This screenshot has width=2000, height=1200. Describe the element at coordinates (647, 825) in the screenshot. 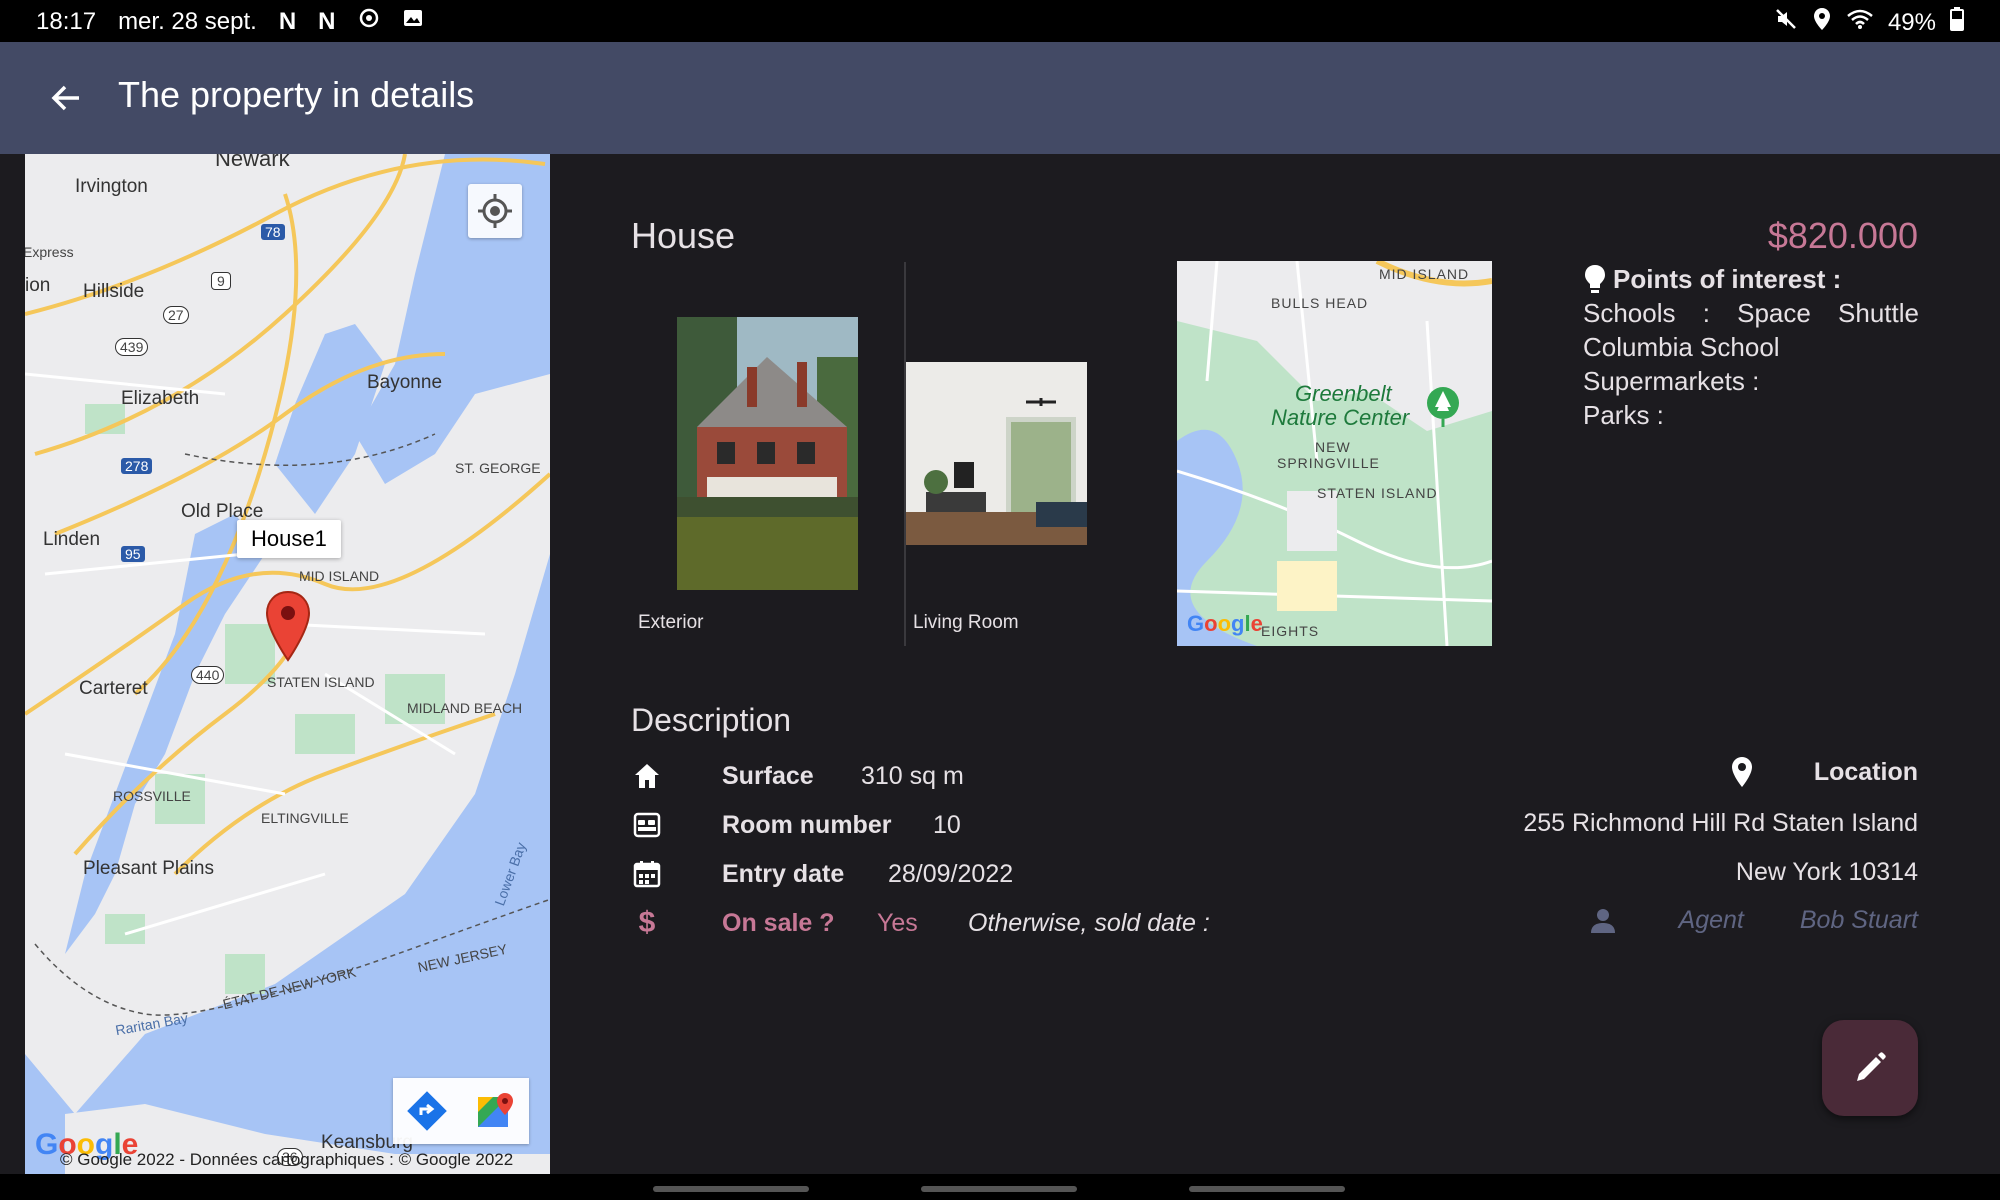

I see `bed-icon` at that location.